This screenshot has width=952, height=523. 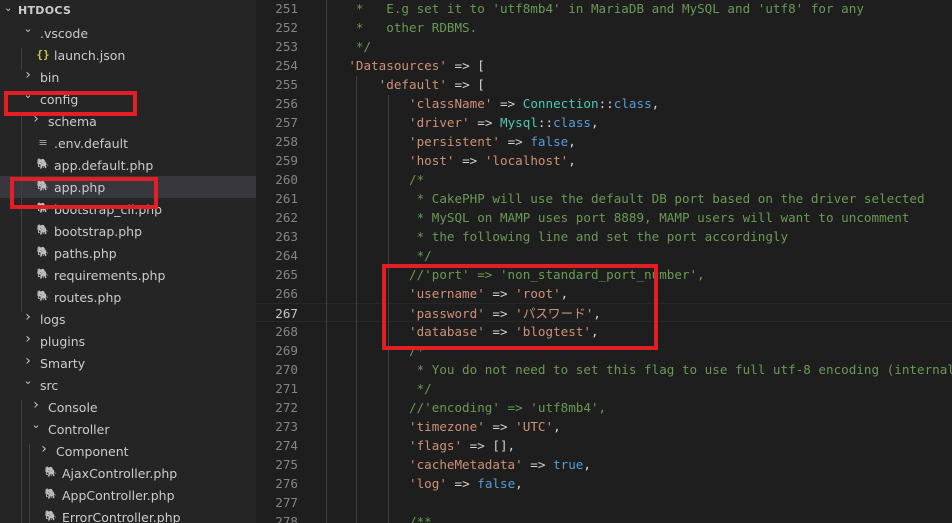 I want to click on tree-item-label: plugins, so click(x=63, y=341).